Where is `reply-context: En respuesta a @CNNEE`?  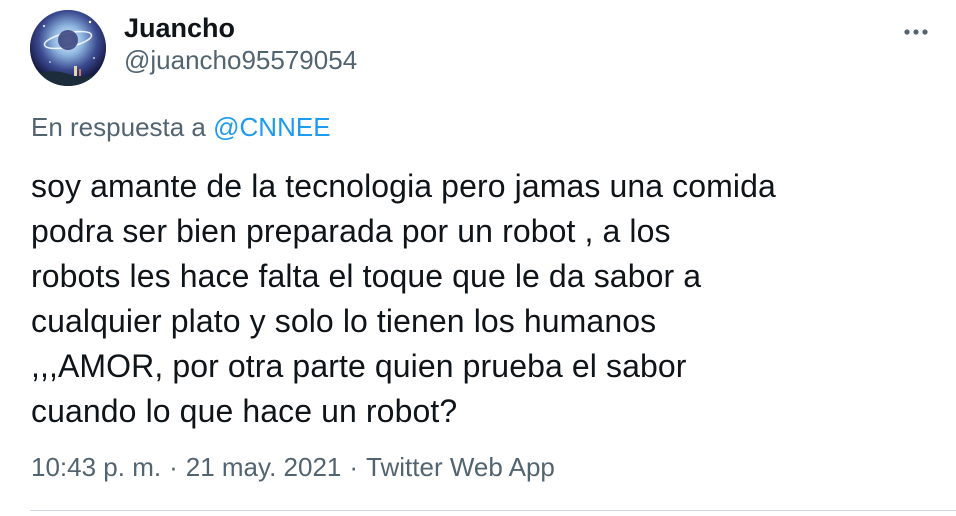 reply-context: En respuesta a @CNNEE is located at coordinates (181, 127).